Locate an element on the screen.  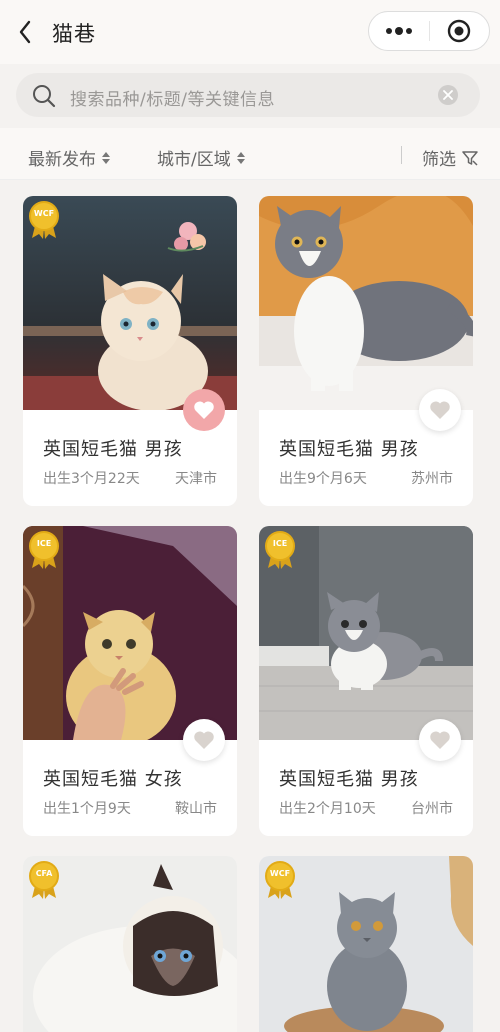
listing-card: ICE 英国短毛猫 女孩 出生1个月9天 鞍山市 is located at coordinates (130, 681).